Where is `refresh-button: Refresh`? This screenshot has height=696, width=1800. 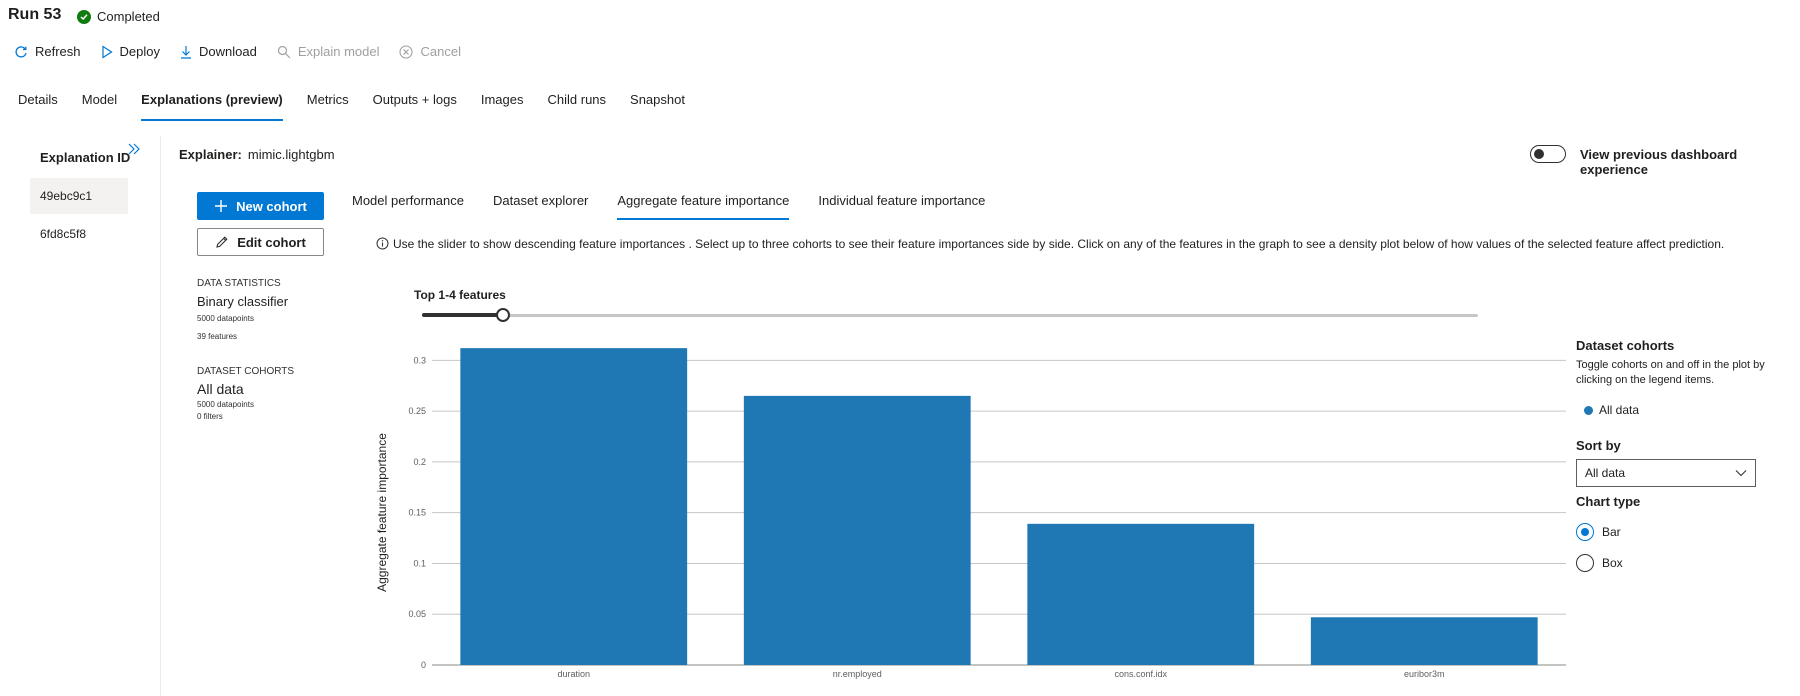 refresh-button: Refresh is located at coordinates (47, 51).